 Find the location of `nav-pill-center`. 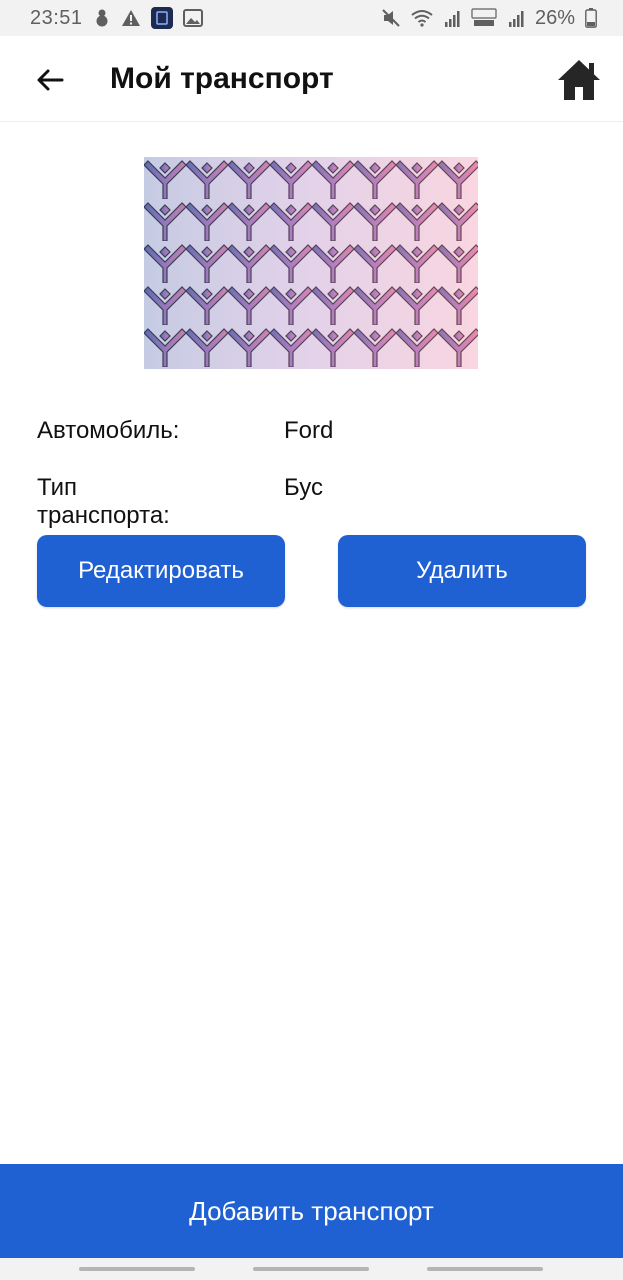

nav-pill-center is located at coordinates (311, 1269).